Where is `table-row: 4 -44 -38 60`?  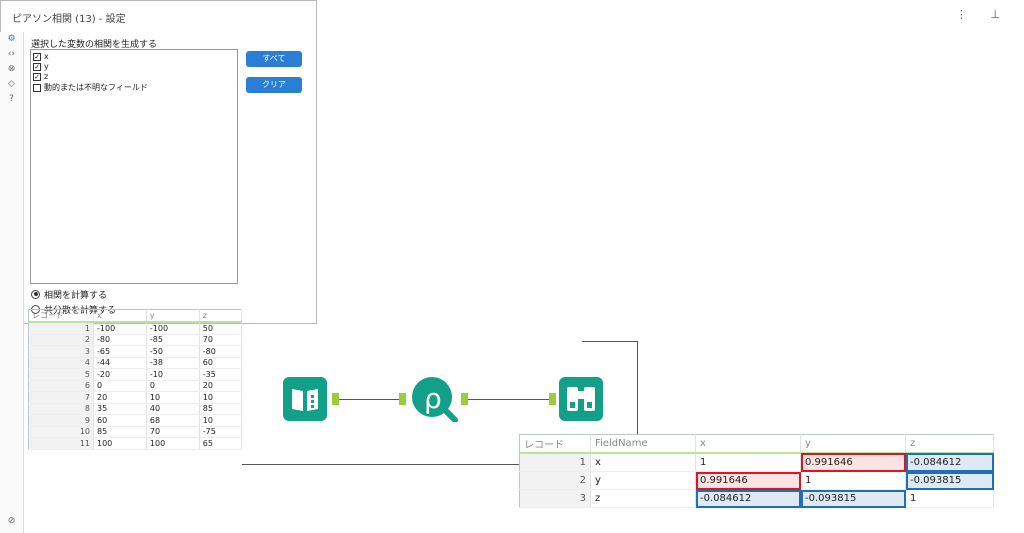
table-row: 4 -44 -38 60 is located at coordinates (135, 363).